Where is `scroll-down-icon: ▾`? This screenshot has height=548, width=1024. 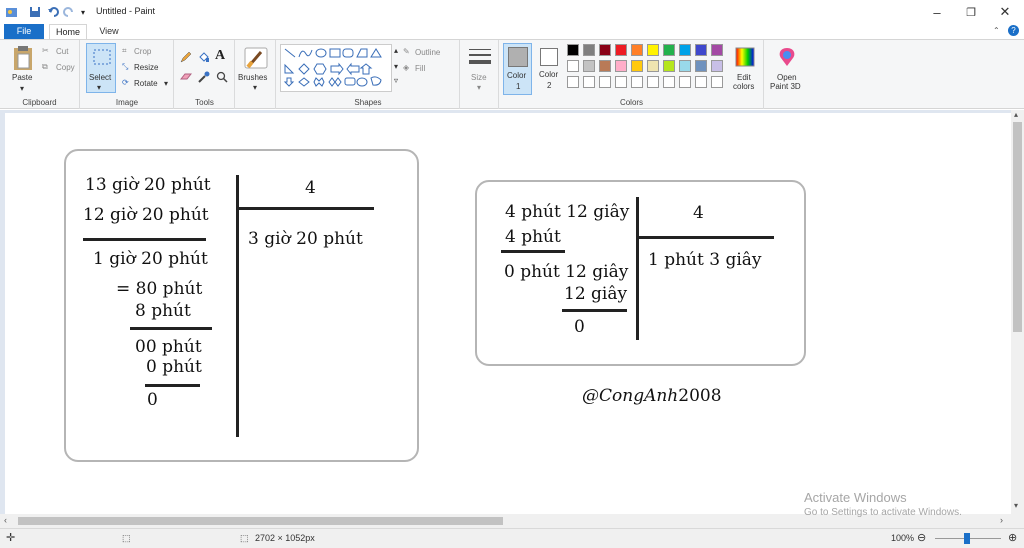
scroll-down-icon: ▾ is located at coordinates (1016, 505).